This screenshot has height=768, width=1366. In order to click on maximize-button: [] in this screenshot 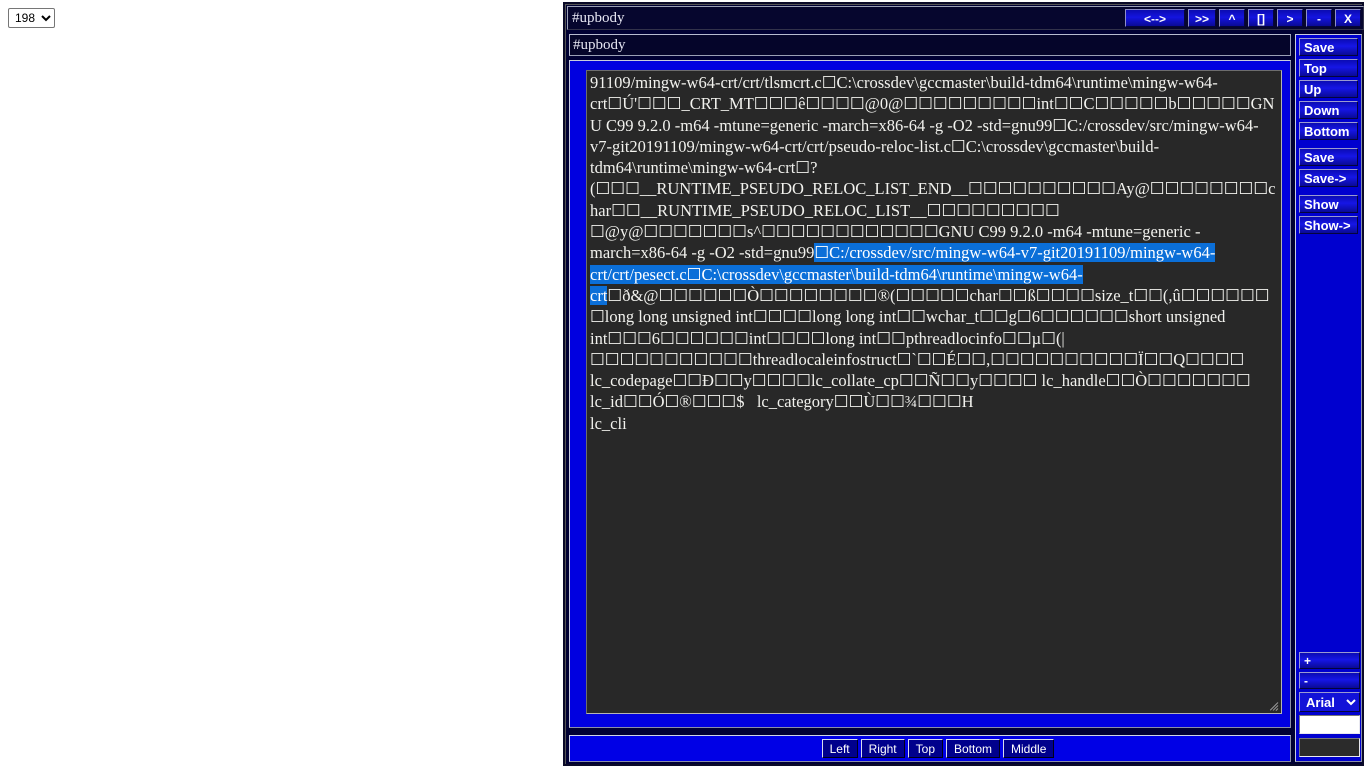, I will do `click(1261, 18)`.